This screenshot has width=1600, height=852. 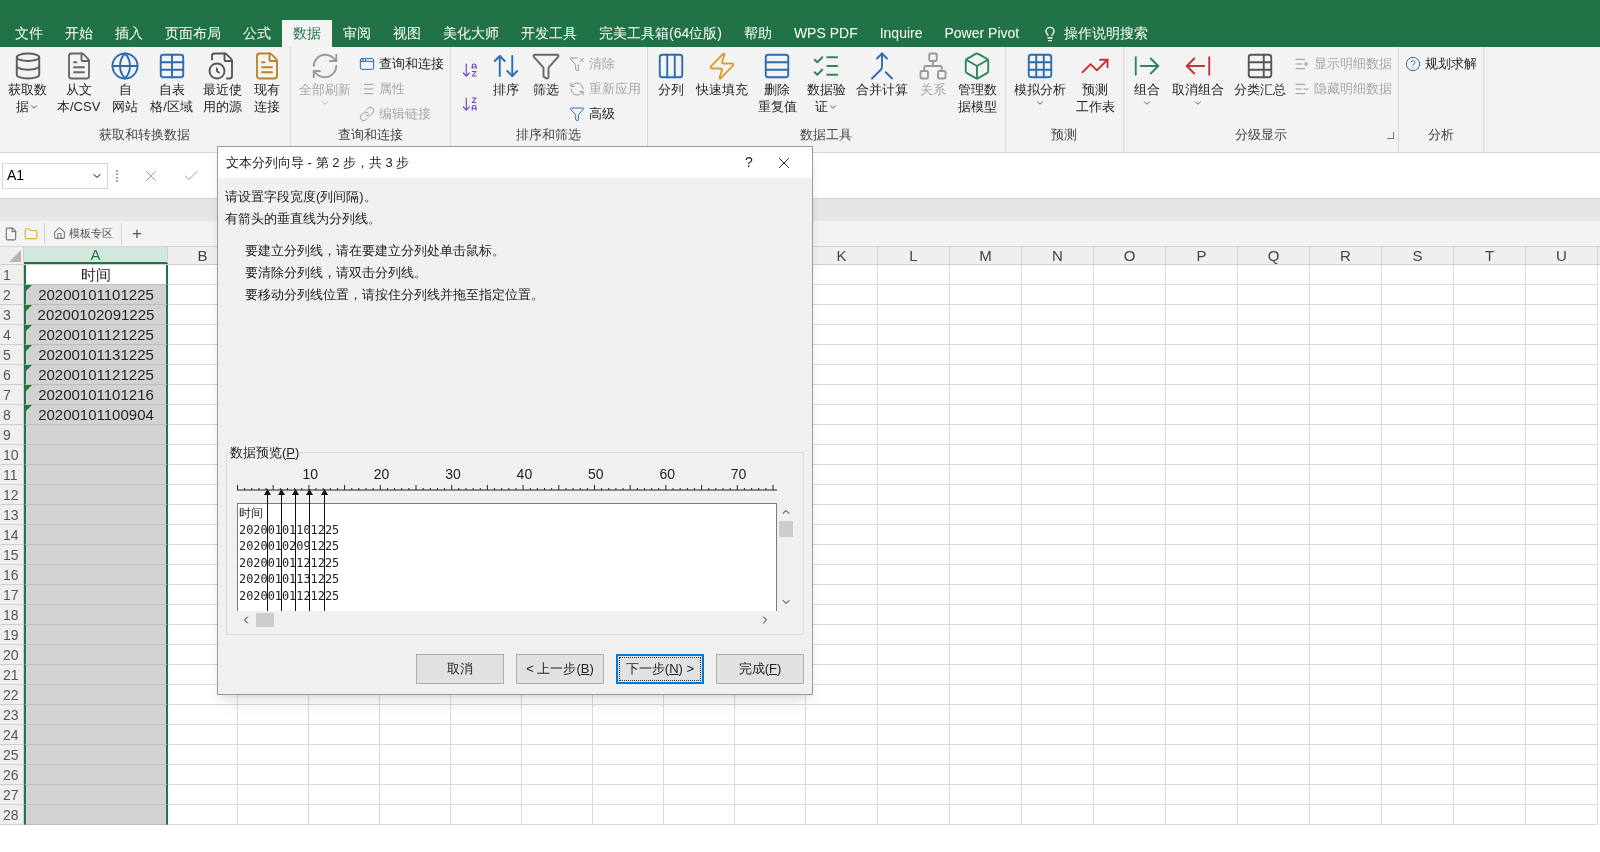 What do you see at coordinates (145, 134) in the screenshot?
I see `group-label: 获取和转换数据` at bounding box center [145, 134].